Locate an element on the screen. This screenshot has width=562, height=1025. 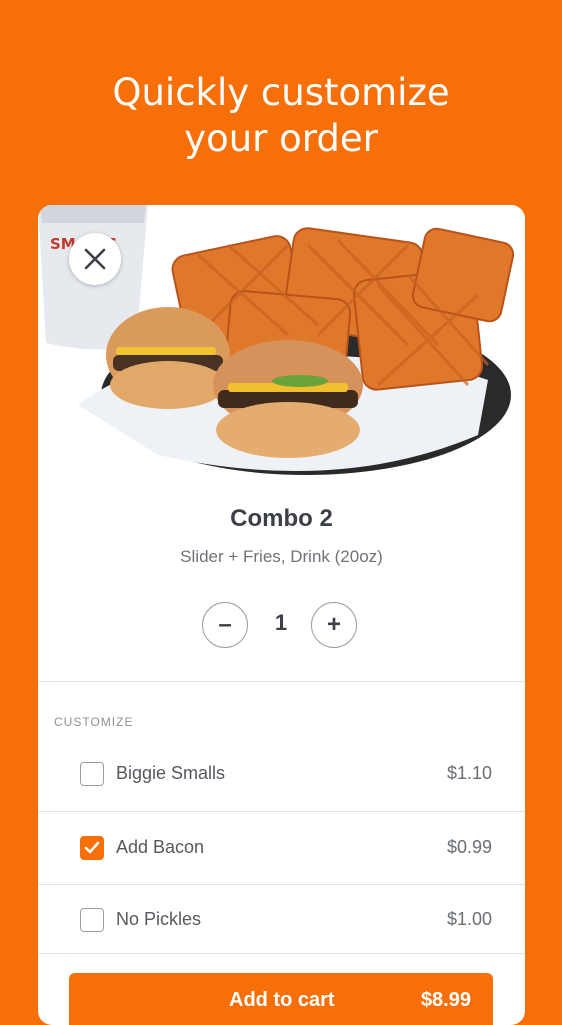
check-icon is located at coordinates (92, 847).